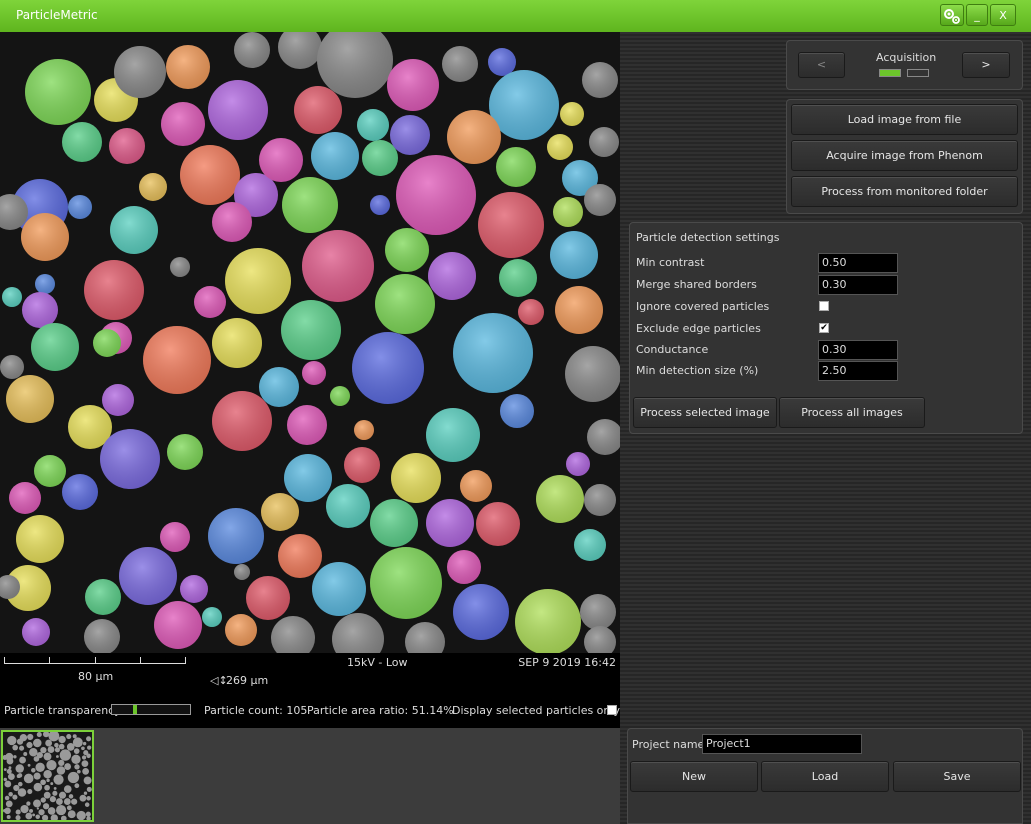 Image resolution: width=1031 pixels, height=824 pixels. What do you see at coordinates (986, 65) in the screenshot?
I see `next-button: >` at bounding box center [986, 65].